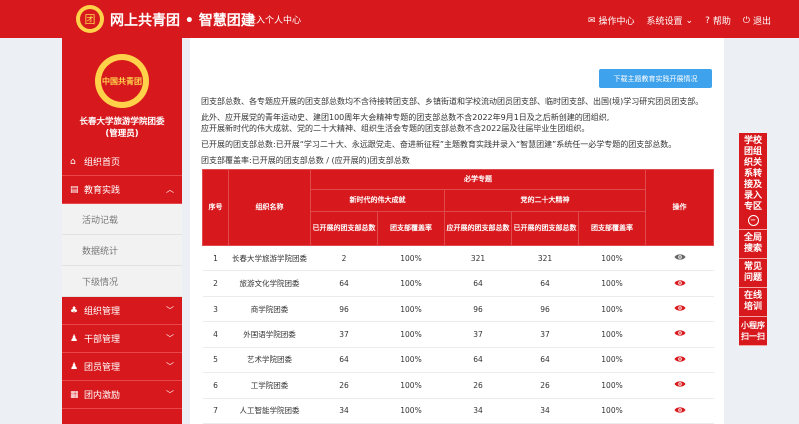 This screenshot has height=424, width=799. Describe the element at coordinates (269, 334) in the screenshot. I see `table-cell-name: 外国语学院团委` at that location.